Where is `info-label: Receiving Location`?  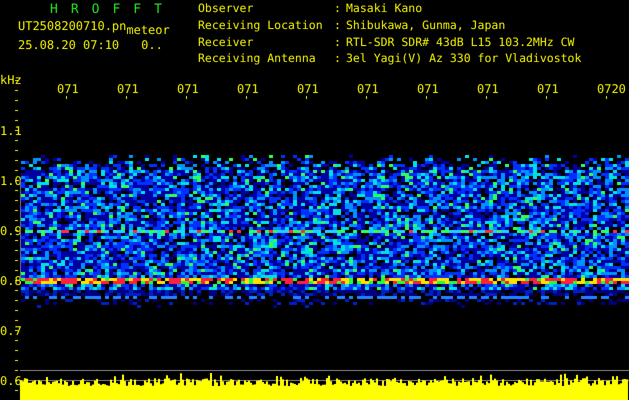
info-label: Receiving Location is located at coordinates (261, 27).